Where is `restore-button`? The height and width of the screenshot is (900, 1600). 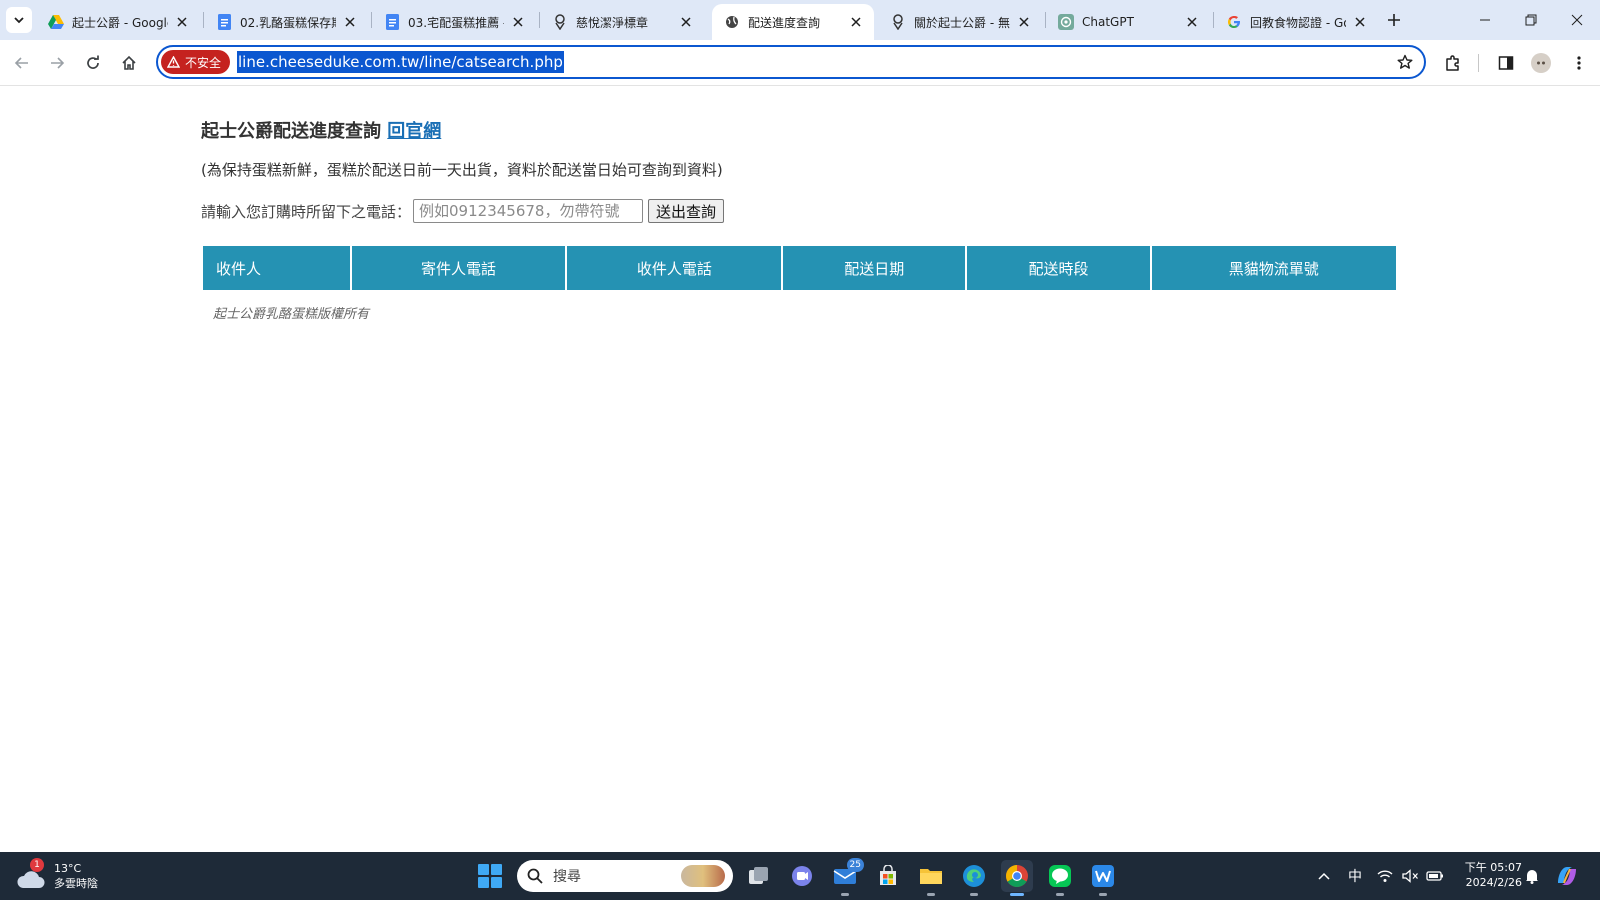
restore-button is located at coordinates (1531, 20).